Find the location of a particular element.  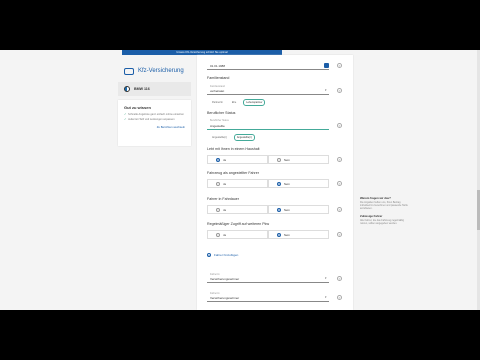

add-driver-link: + Fahrer hinzufügen is located at coordinates (222, 255).